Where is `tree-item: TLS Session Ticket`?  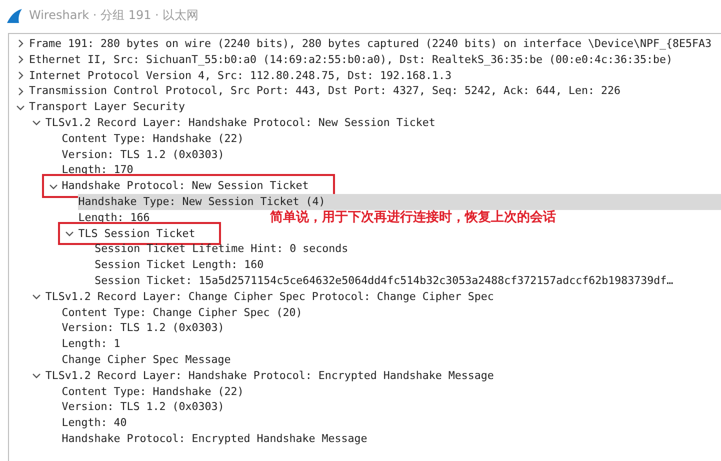
tree-item: TLS Session Ticket is located at coordinates (137, 234).